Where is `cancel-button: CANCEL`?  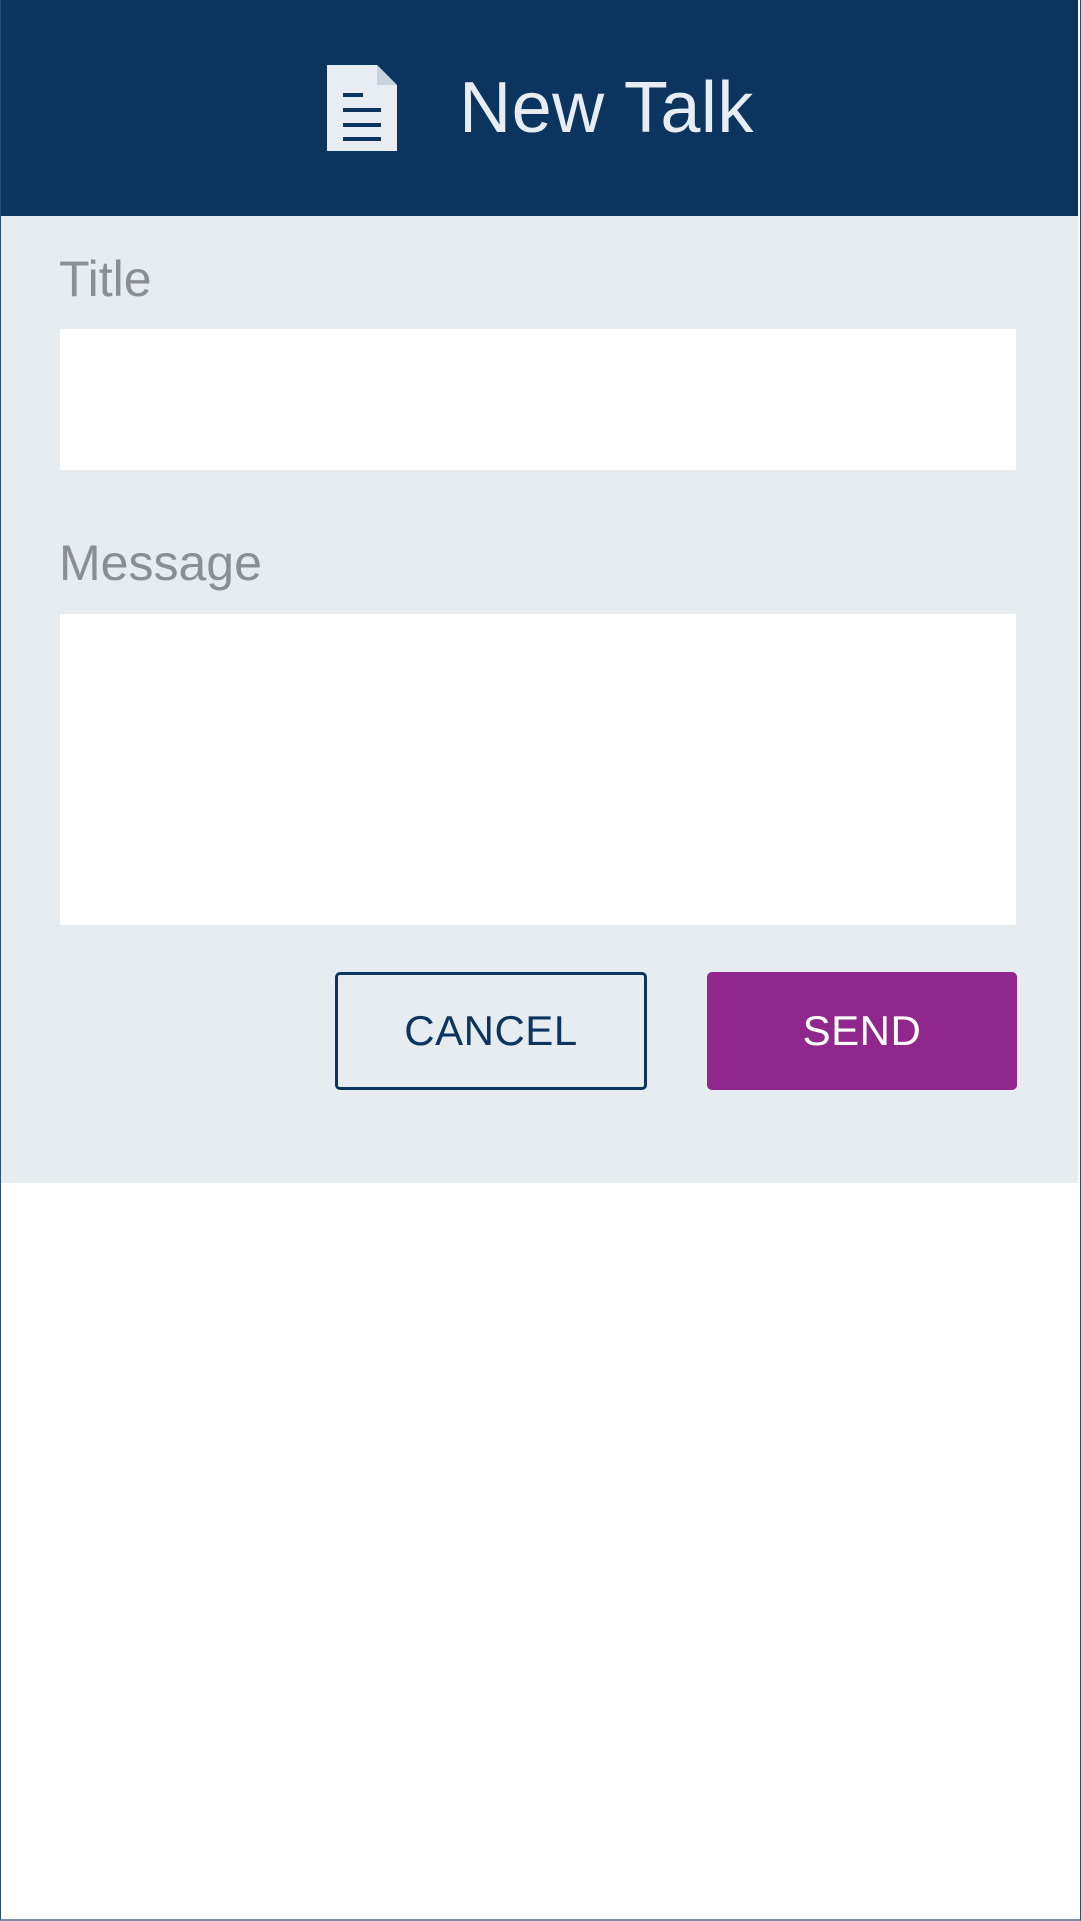 cancel-button: CANCEL is located at coordinates (491, 1031).